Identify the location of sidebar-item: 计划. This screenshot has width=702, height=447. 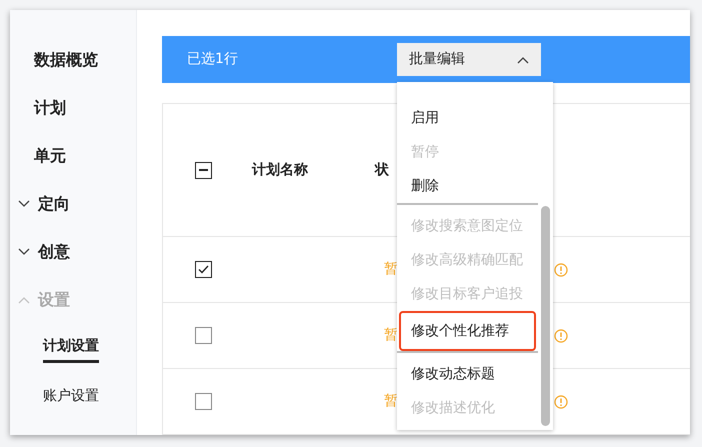
(50, 108).